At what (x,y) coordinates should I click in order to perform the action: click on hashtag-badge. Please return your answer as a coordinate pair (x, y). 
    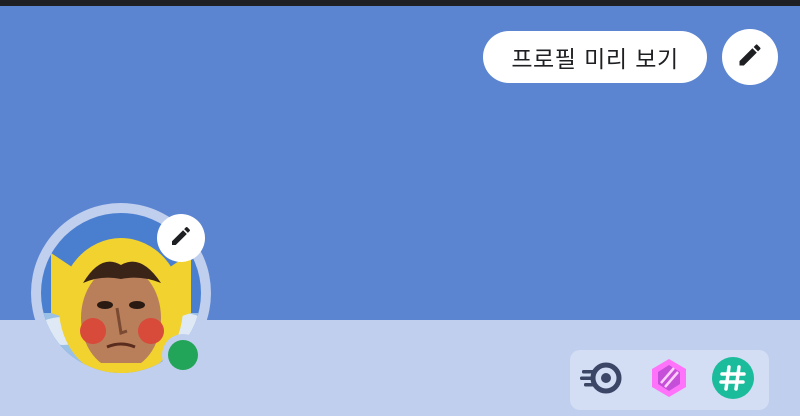
    Looking at the image, I should click on (733, 380).